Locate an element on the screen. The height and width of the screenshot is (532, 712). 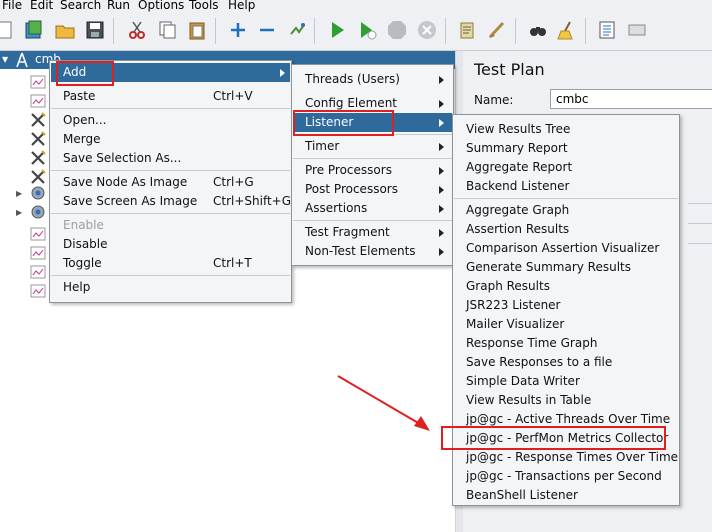
highlight-box-perfmon is located at coordinates (553, 438).